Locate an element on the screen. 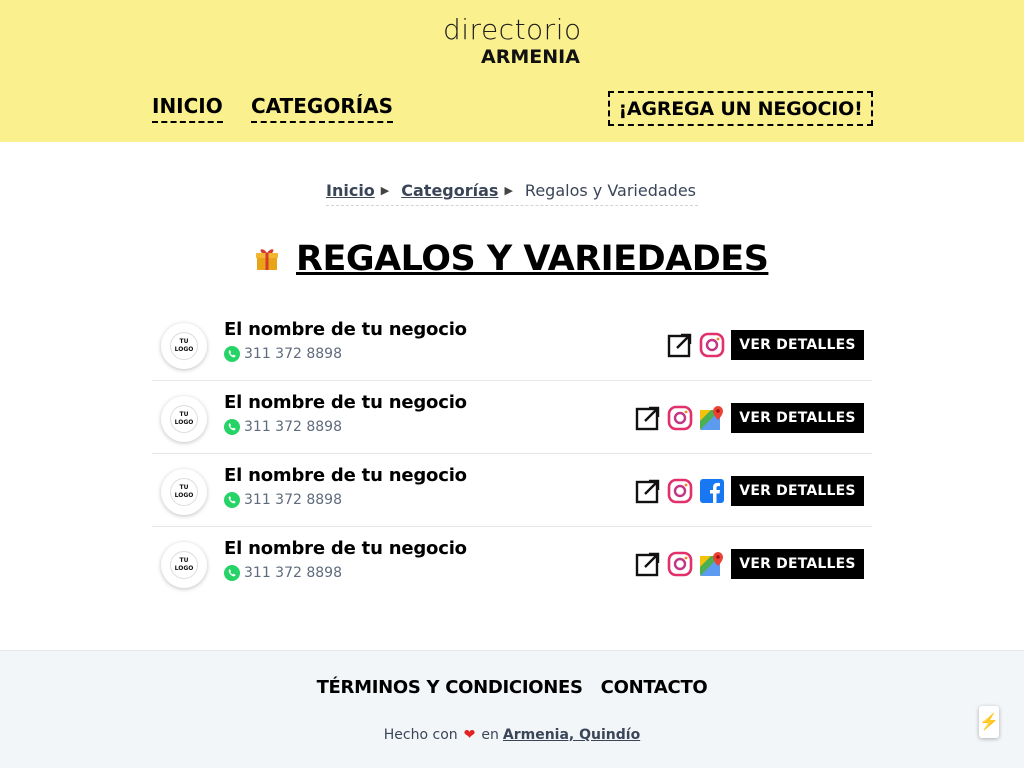  heart-icon: ❤ is located at coordinates (469, 735).